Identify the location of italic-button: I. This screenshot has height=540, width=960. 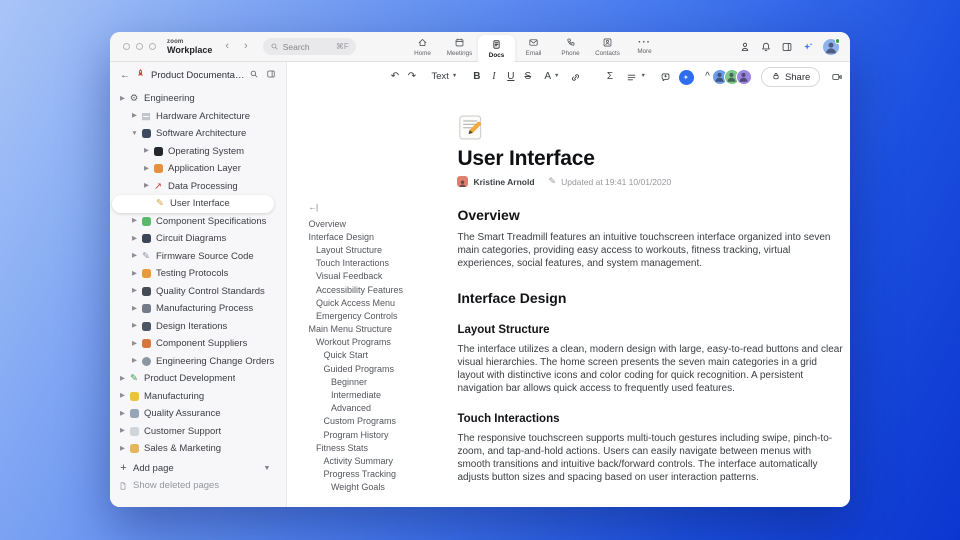
(493, 77).